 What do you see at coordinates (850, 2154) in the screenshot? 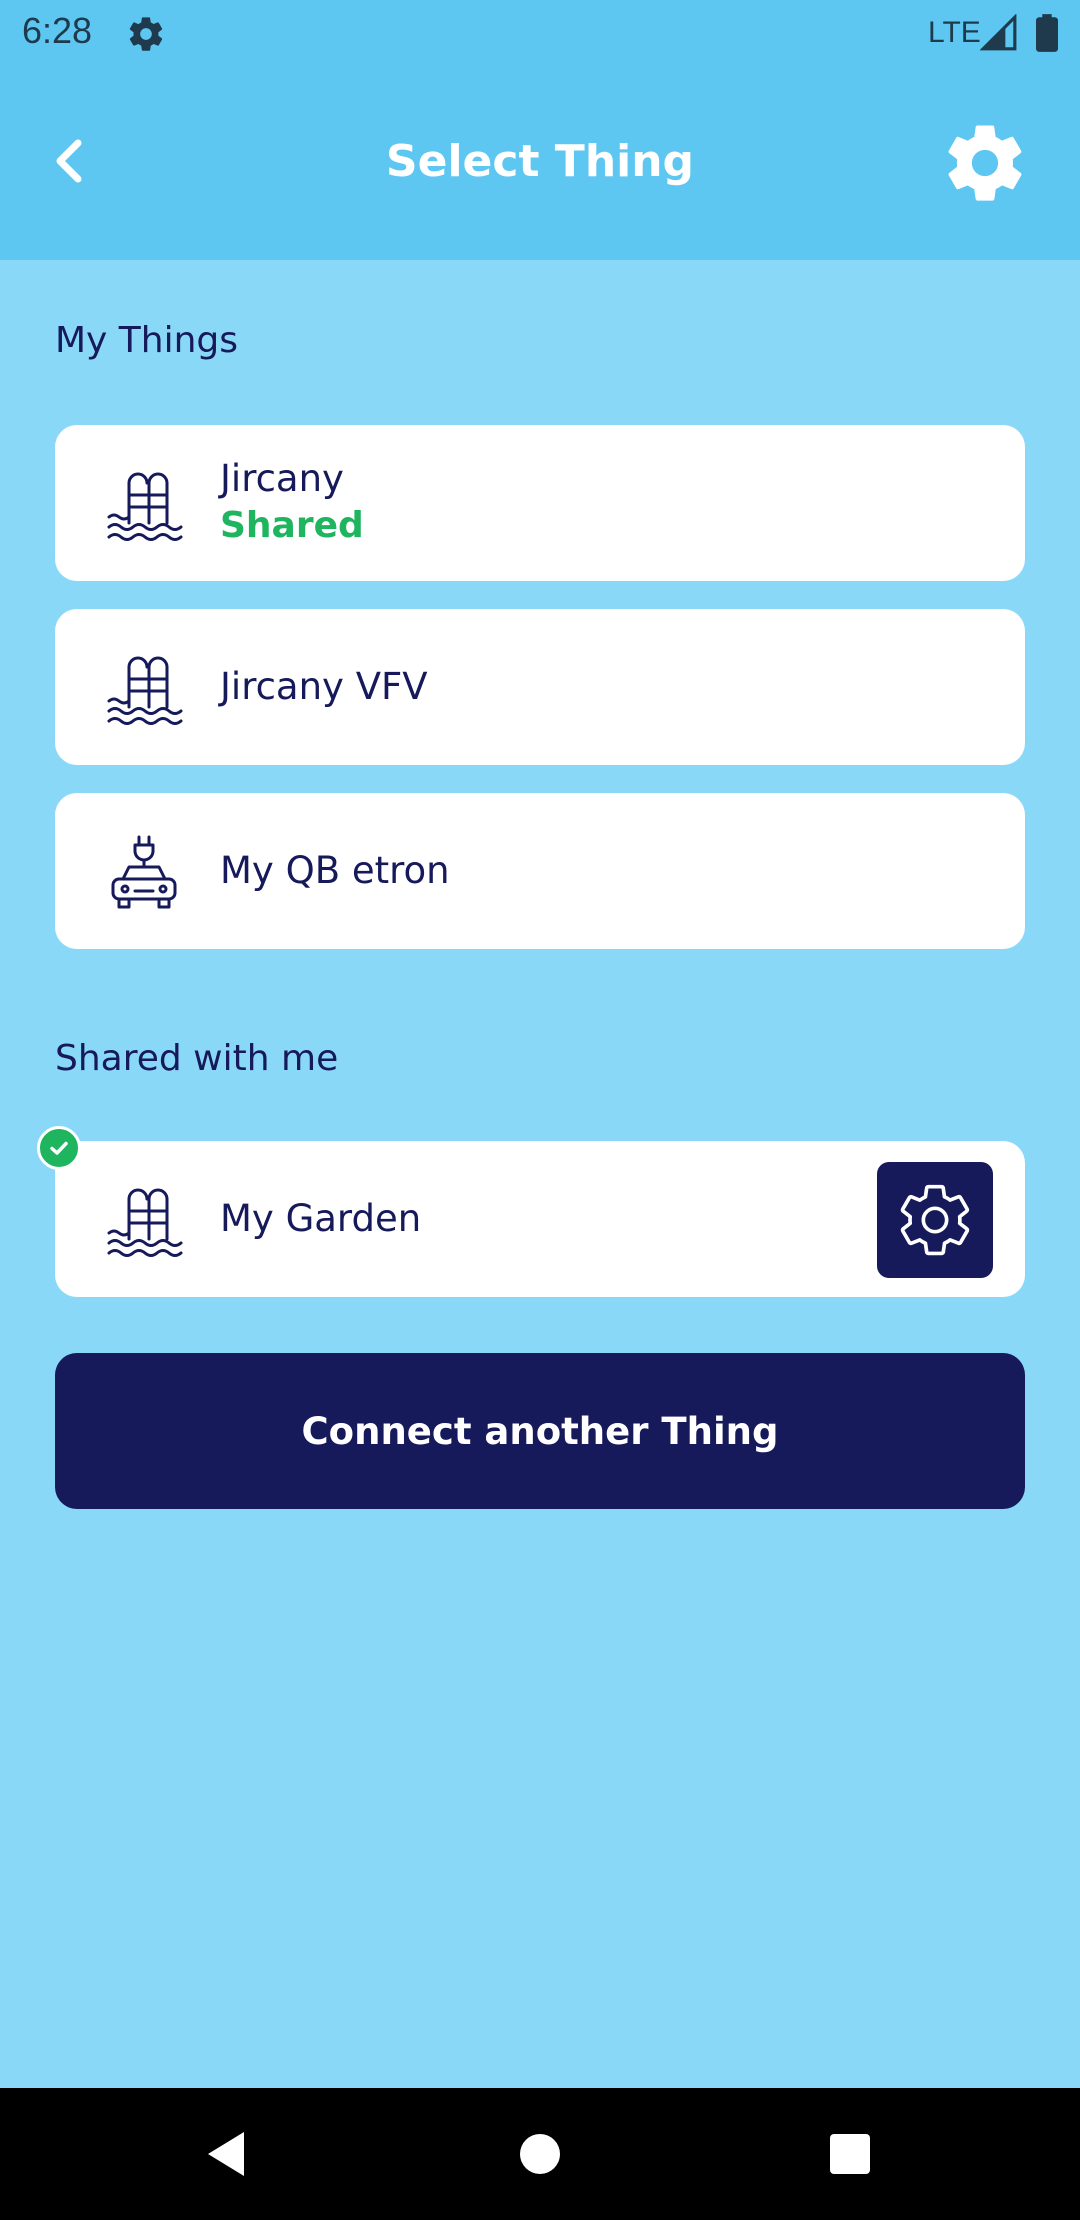
I see `recents-square-icon` at bounding box center [850, 2154].